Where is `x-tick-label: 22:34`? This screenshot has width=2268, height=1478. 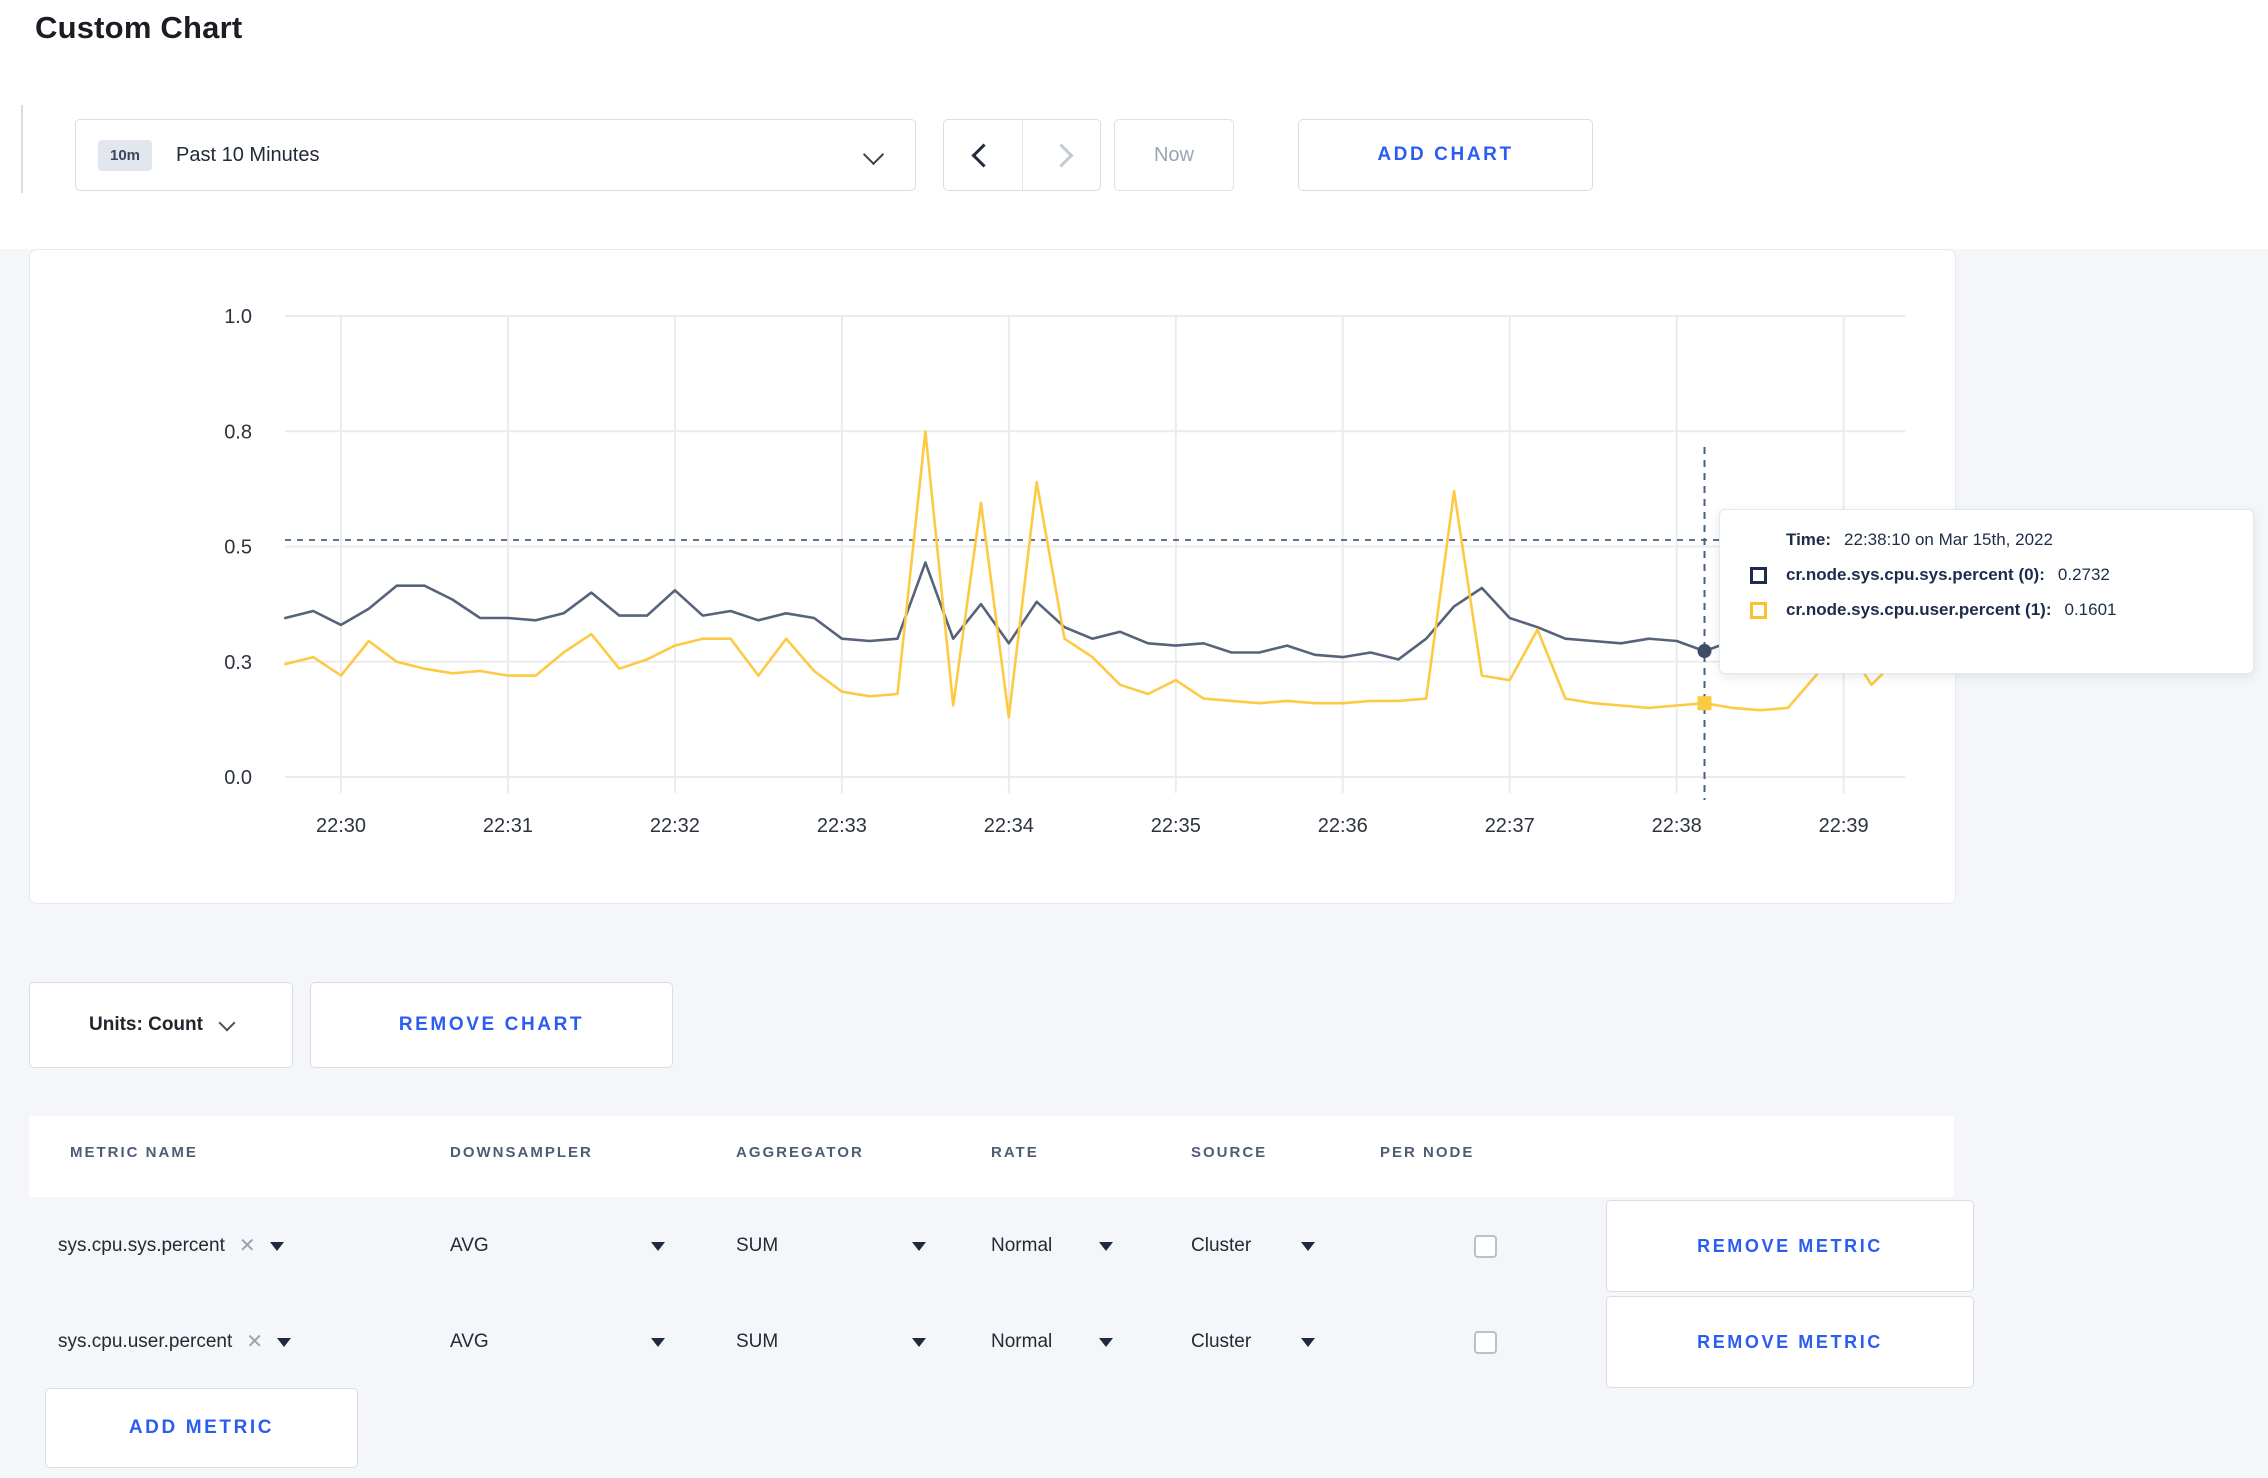 x-tick-label: 22:34 is located at coordinates (1009, 826).